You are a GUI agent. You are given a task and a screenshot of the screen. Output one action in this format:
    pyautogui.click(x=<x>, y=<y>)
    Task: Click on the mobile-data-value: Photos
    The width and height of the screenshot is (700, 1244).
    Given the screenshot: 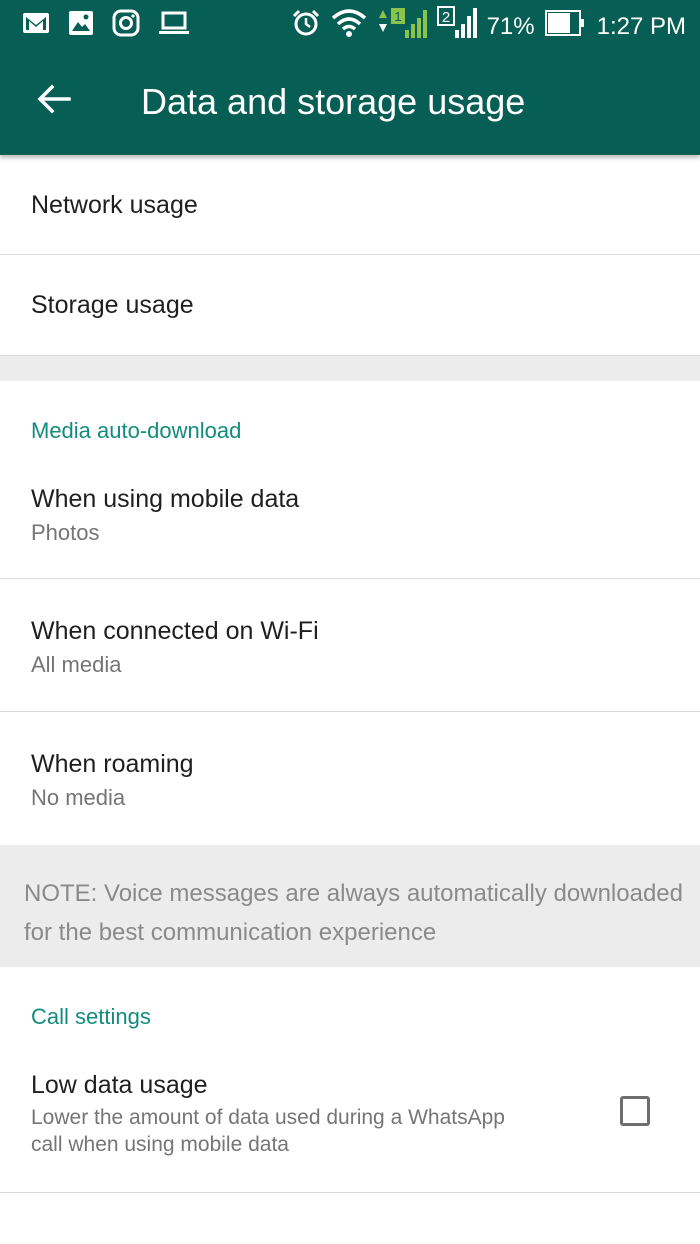 What is the action you would take?
    pyautogui.click(x=65, y=532)
    